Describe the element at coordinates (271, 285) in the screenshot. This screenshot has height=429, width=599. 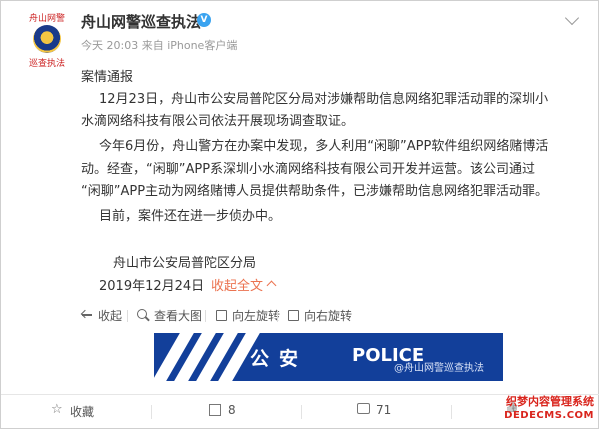
I see `chevron-up-icon` at that location.